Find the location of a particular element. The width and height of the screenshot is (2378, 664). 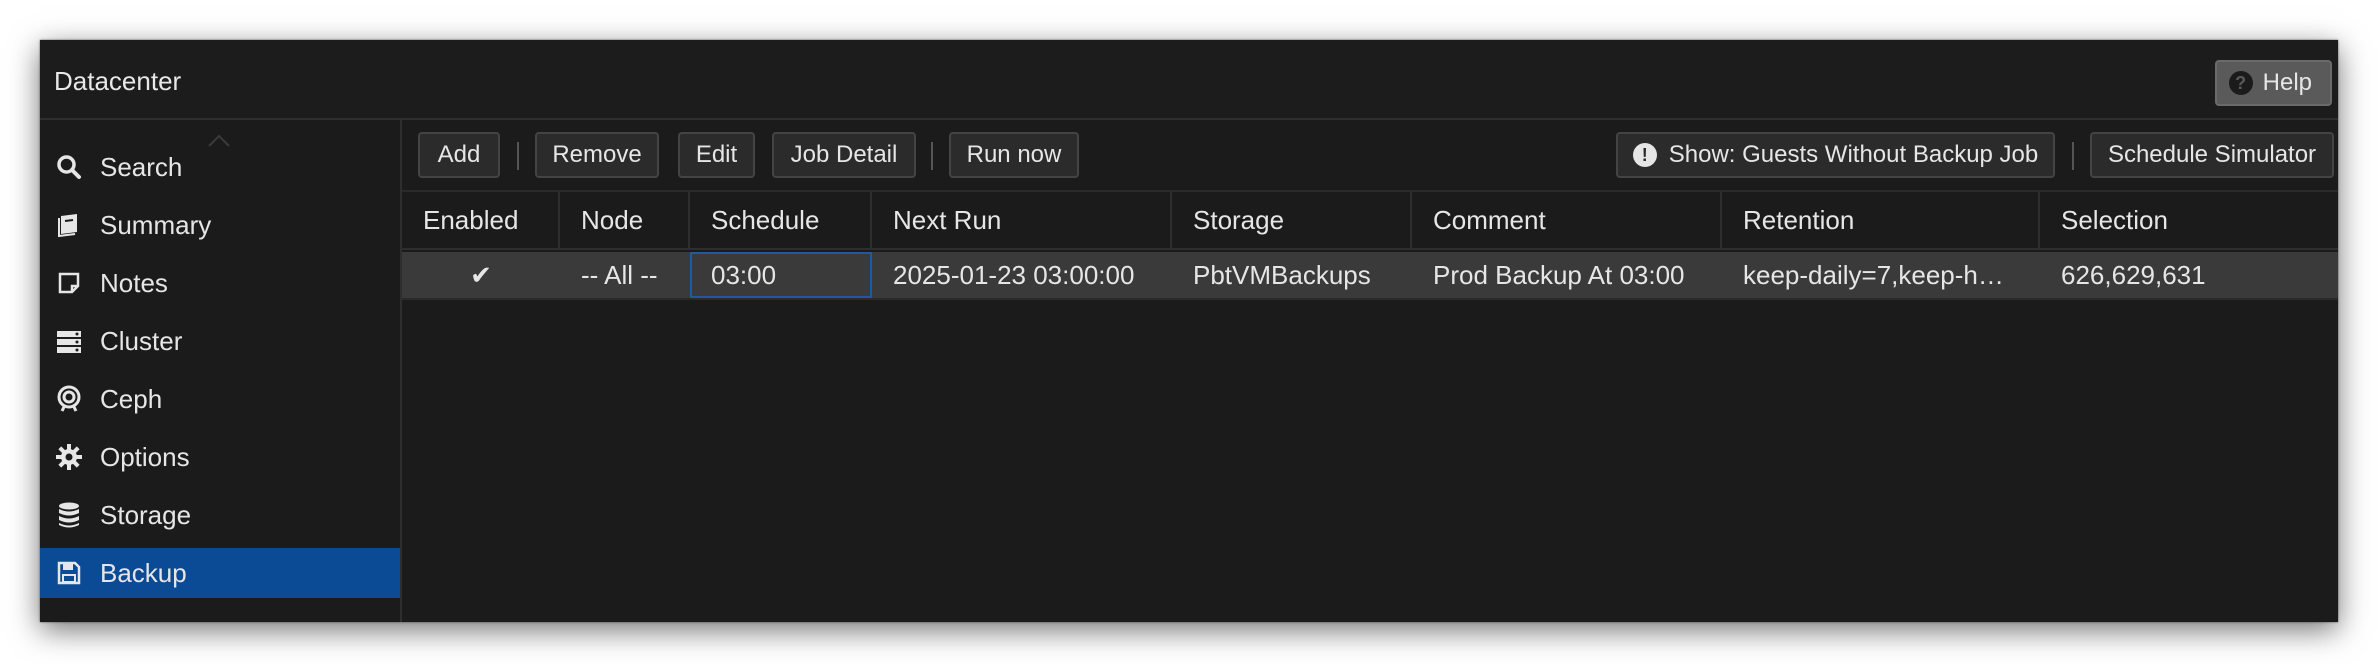

server-icon is located at coordinates (69, 341).